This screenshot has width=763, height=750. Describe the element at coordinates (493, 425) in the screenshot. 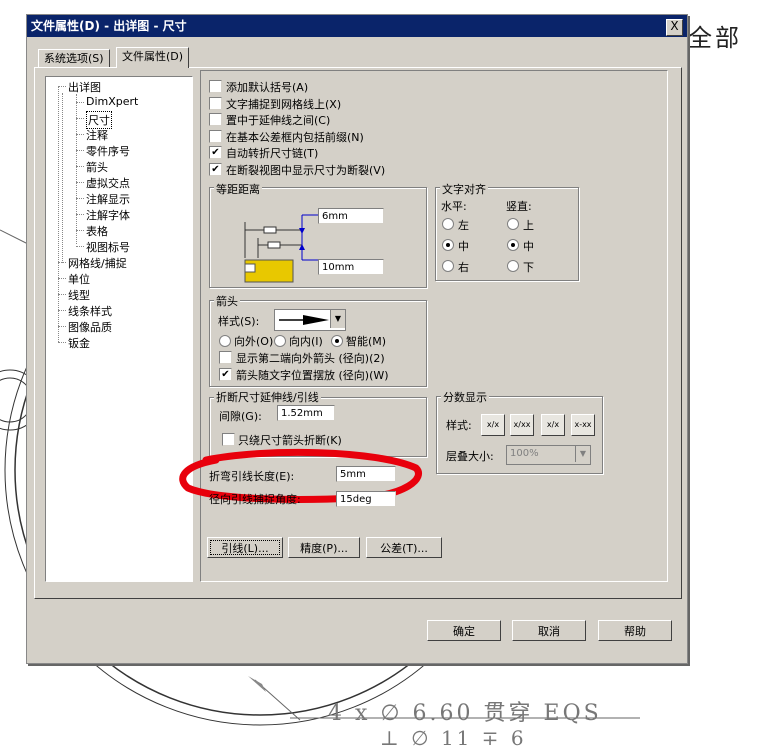

I see `fraction-style-diagonal-button: x/x` at that location.